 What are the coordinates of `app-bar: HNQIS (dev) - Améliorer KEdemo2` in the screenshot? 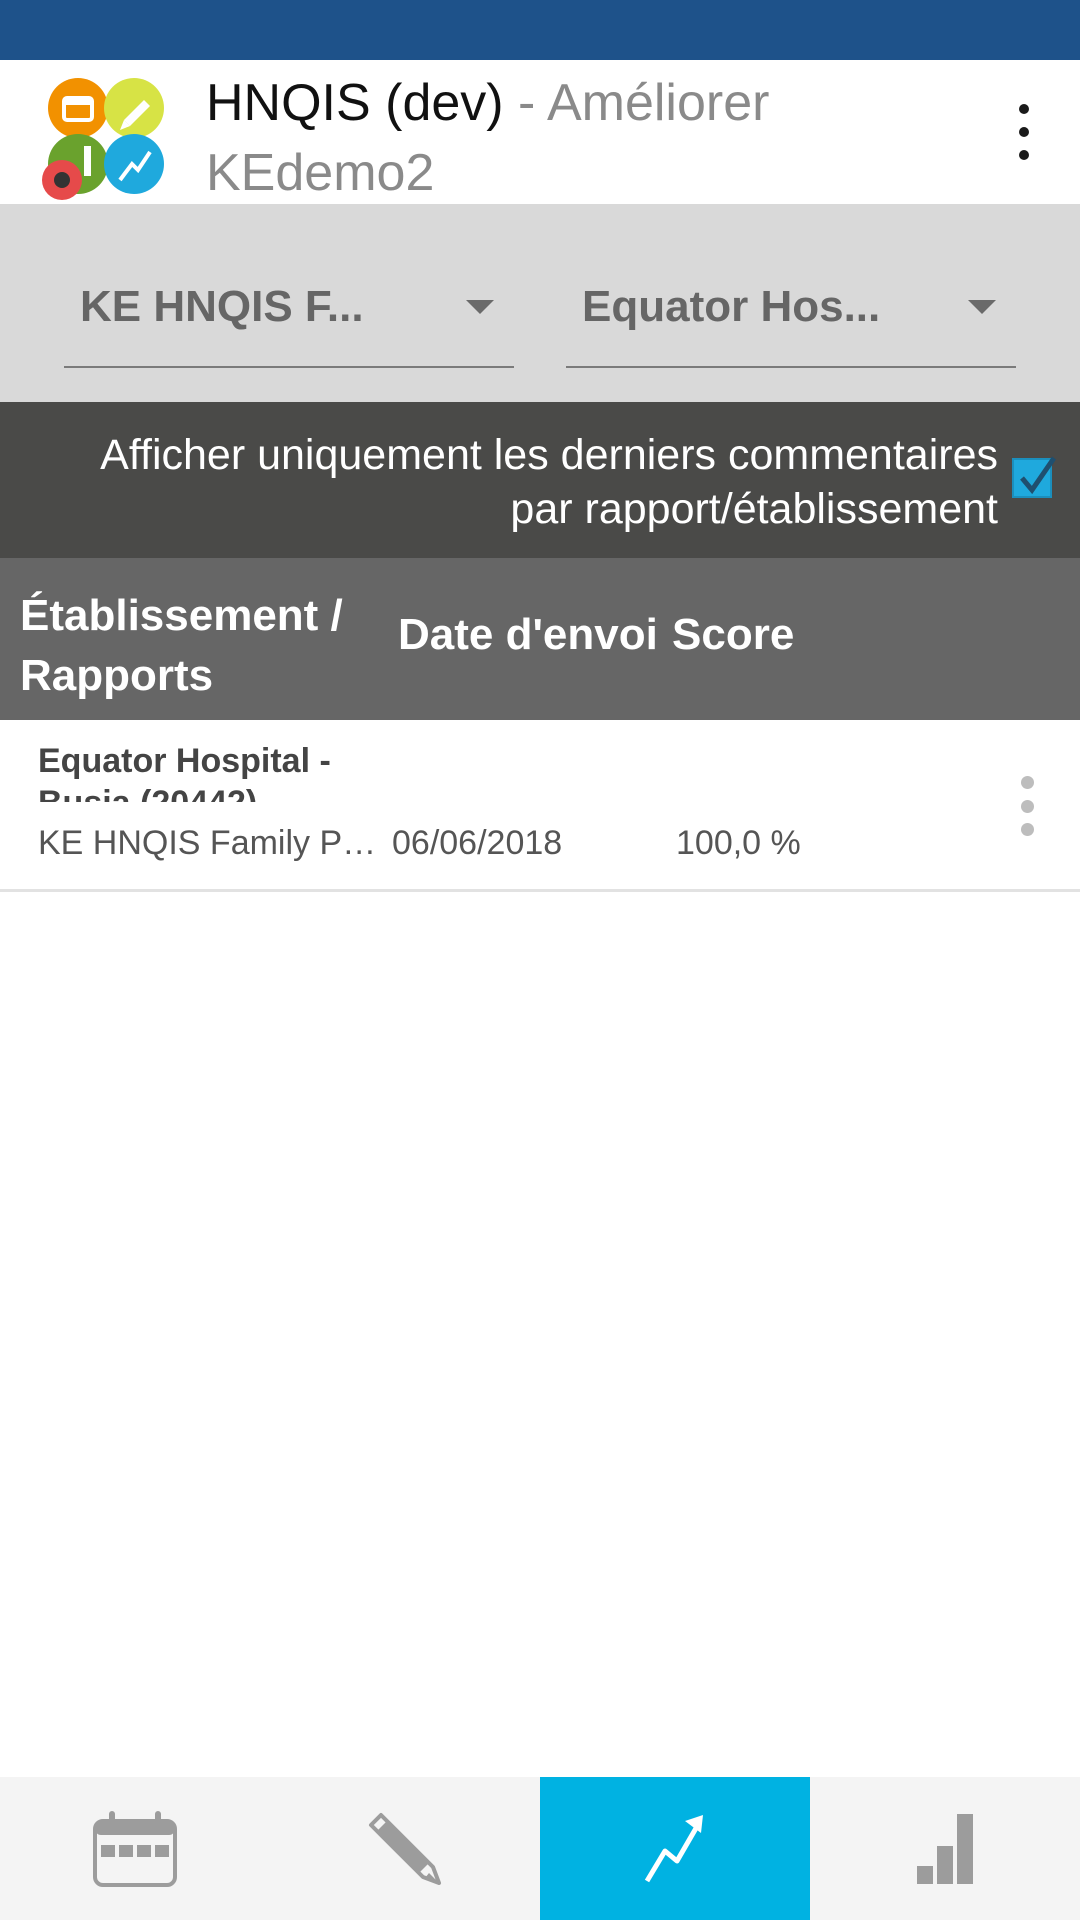 It's located at (540, 132).